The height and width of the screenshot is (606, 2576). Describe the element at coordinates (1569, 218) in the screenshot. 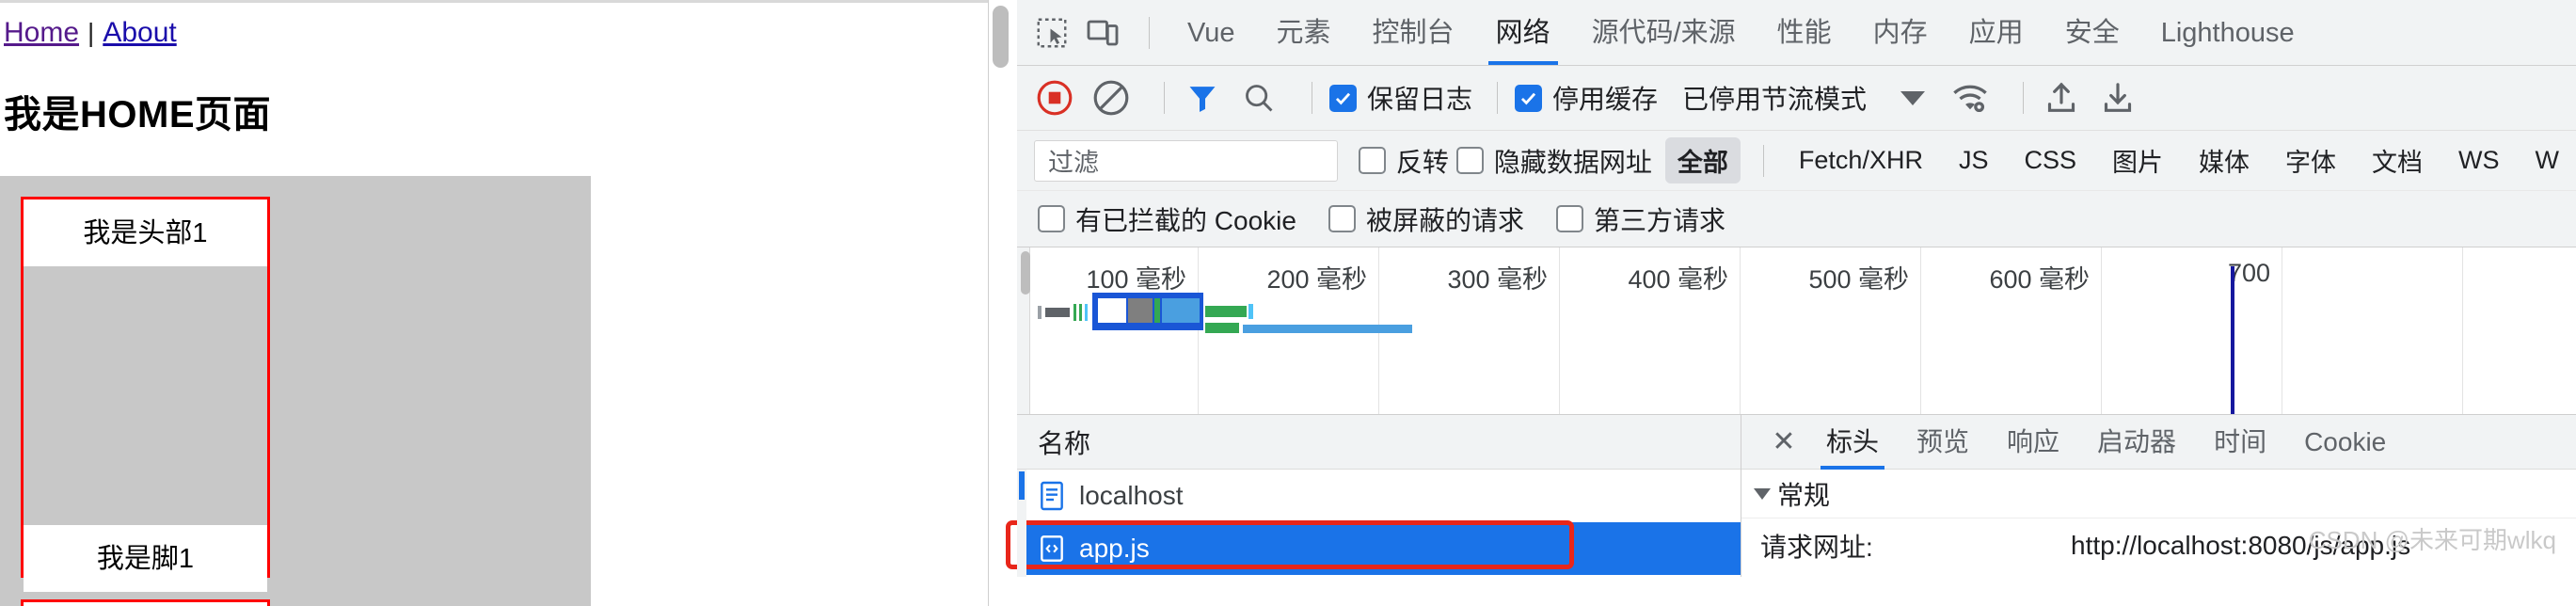

I see `checkbox-box-third-party` at that location.